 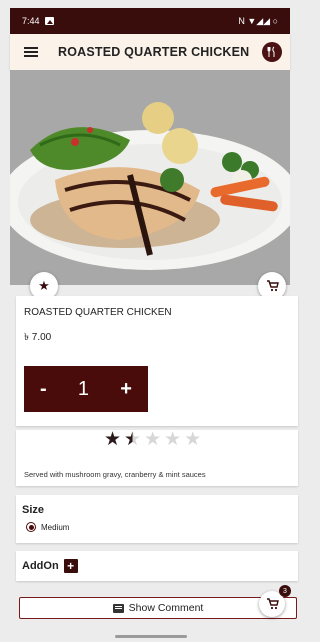 I want to click on app-bar: ROASTED QUARTER CHICKEN, so click(x=150, y=52).